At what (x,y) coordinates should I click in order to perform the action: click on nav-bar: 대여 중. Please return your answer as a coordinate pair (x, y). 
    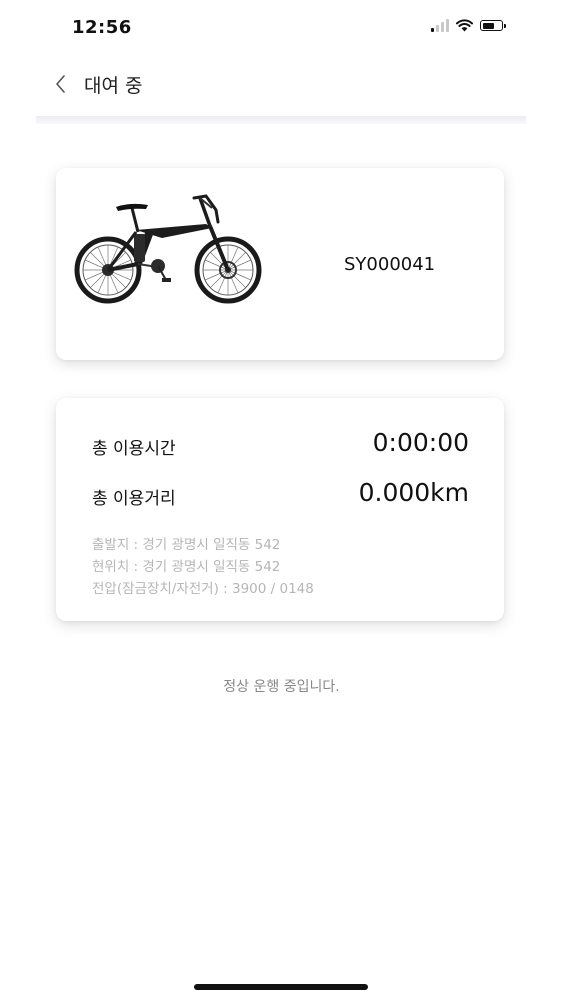
    Looking at the image, I should click on (281, 85).